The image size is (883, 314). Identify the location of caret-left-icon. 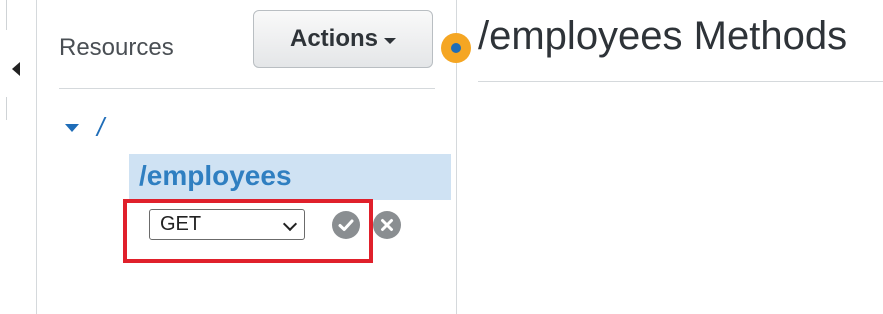
(16, 69).